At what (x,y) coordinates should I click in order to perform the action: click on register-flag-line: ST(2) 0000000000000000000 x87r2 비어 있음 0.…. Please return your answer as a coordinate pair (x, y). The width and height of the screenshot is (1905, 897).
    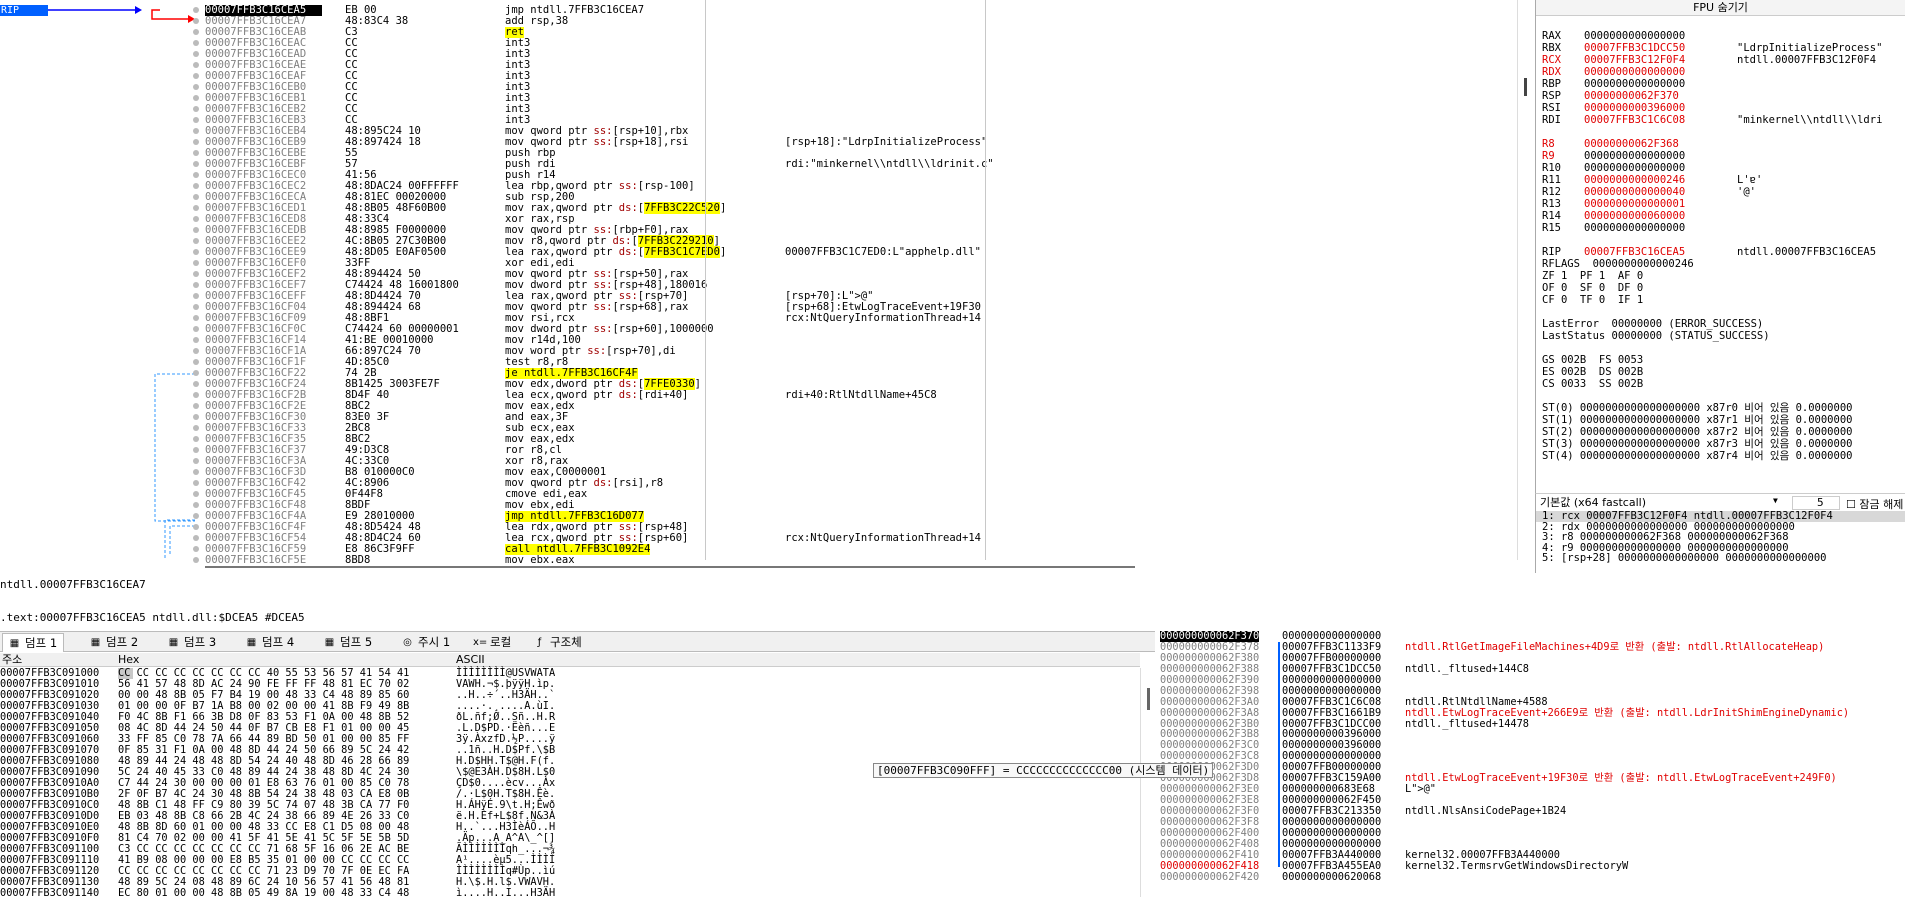
    Looking at the image, I should click on (1717, 432).